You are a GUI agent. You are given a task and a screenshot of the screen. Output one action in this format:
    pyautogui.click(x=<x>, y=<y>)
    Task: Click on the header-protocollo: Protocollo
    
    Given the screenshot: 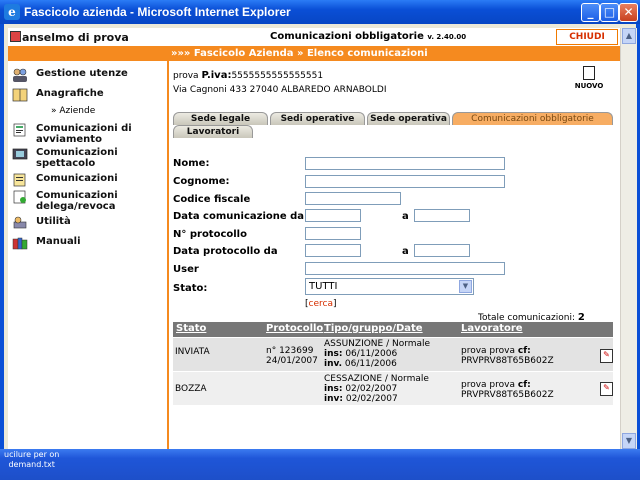 What is the action you would take?
    pyautogui.click(x=294, y=328)
    